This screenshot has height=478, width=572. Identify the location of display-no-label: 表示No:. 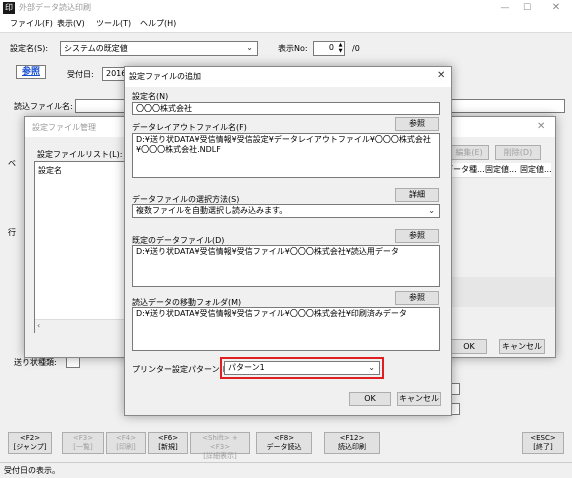
(293, 48).